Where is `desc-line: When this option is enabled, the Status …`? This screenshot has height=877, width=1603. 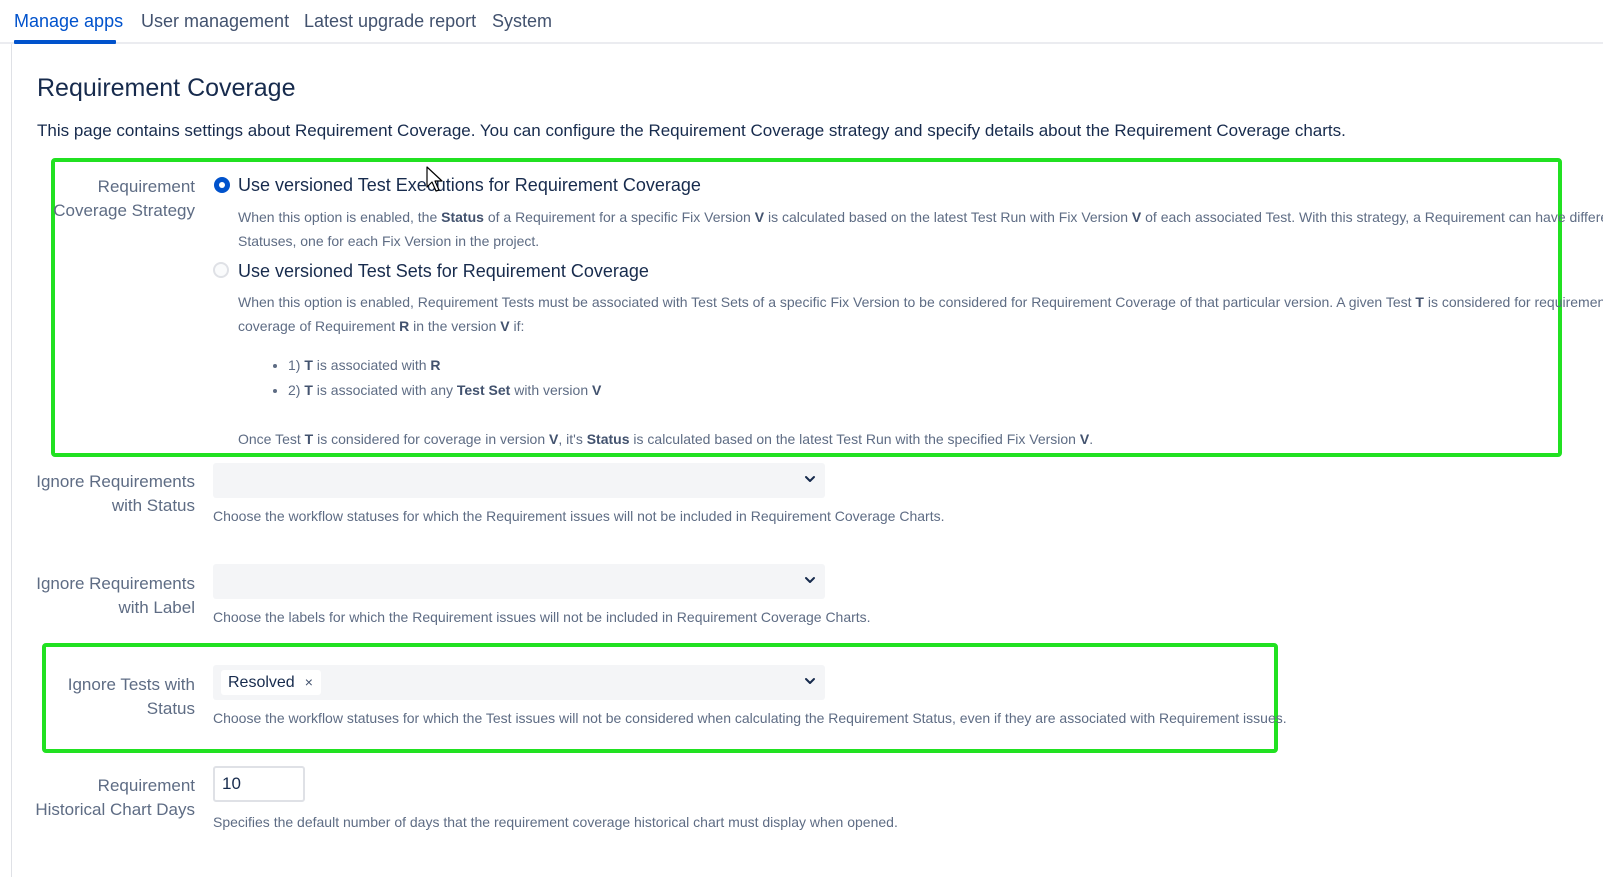
desc-line: When this option is enabled, the Status … is located at coordinates (920, 217).